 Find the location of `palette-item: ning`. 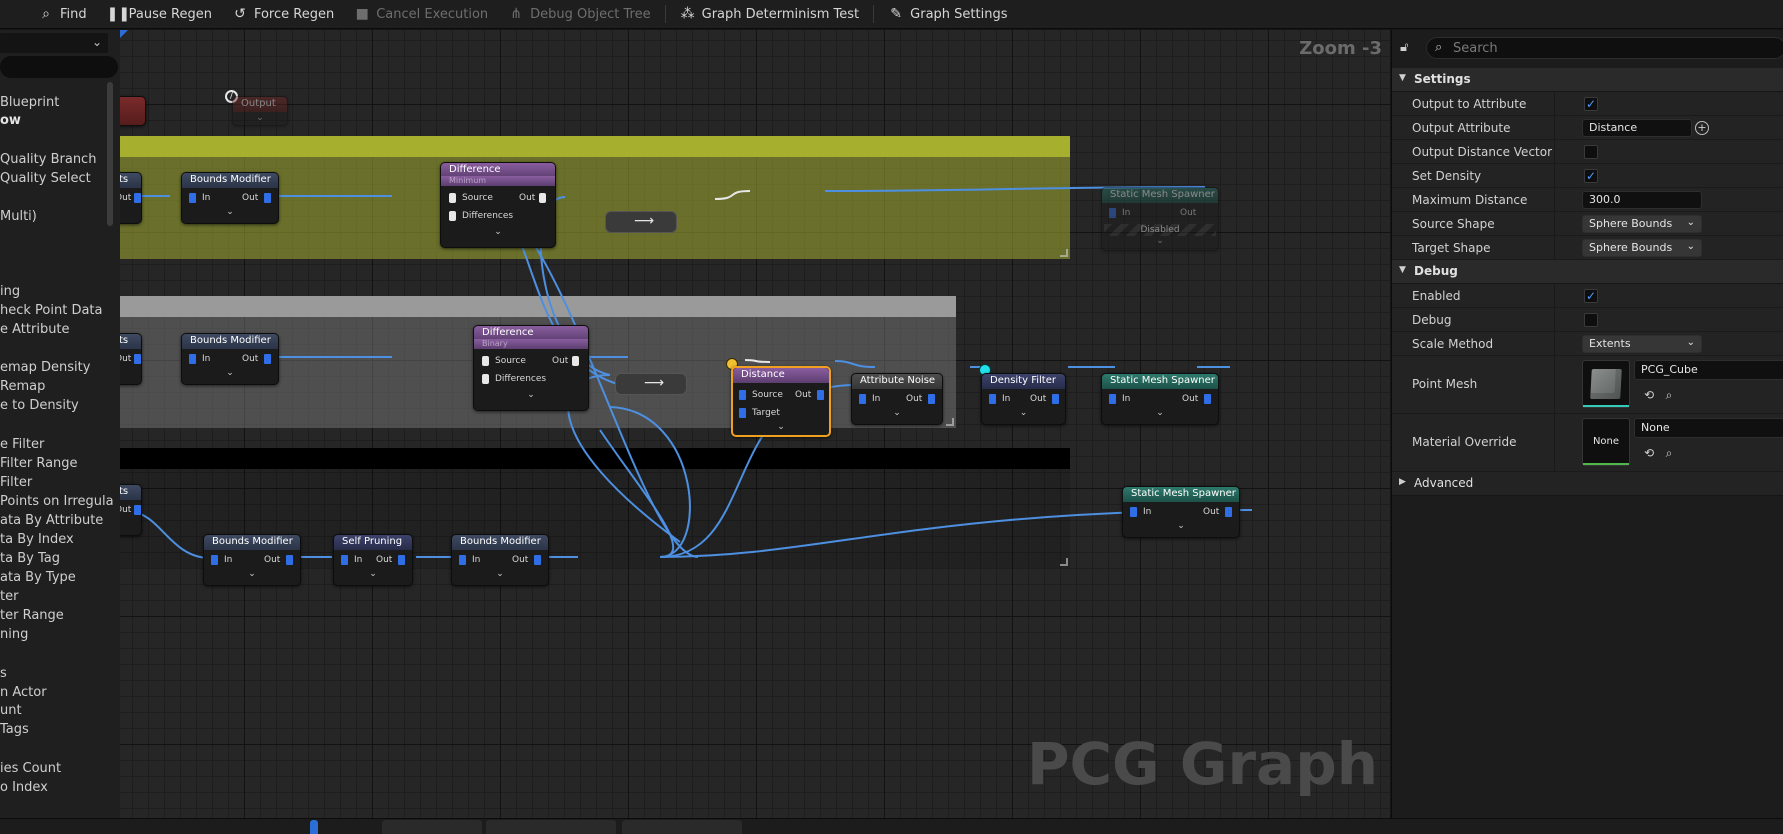

palette-item: ning is located at coordinates (14, 634).